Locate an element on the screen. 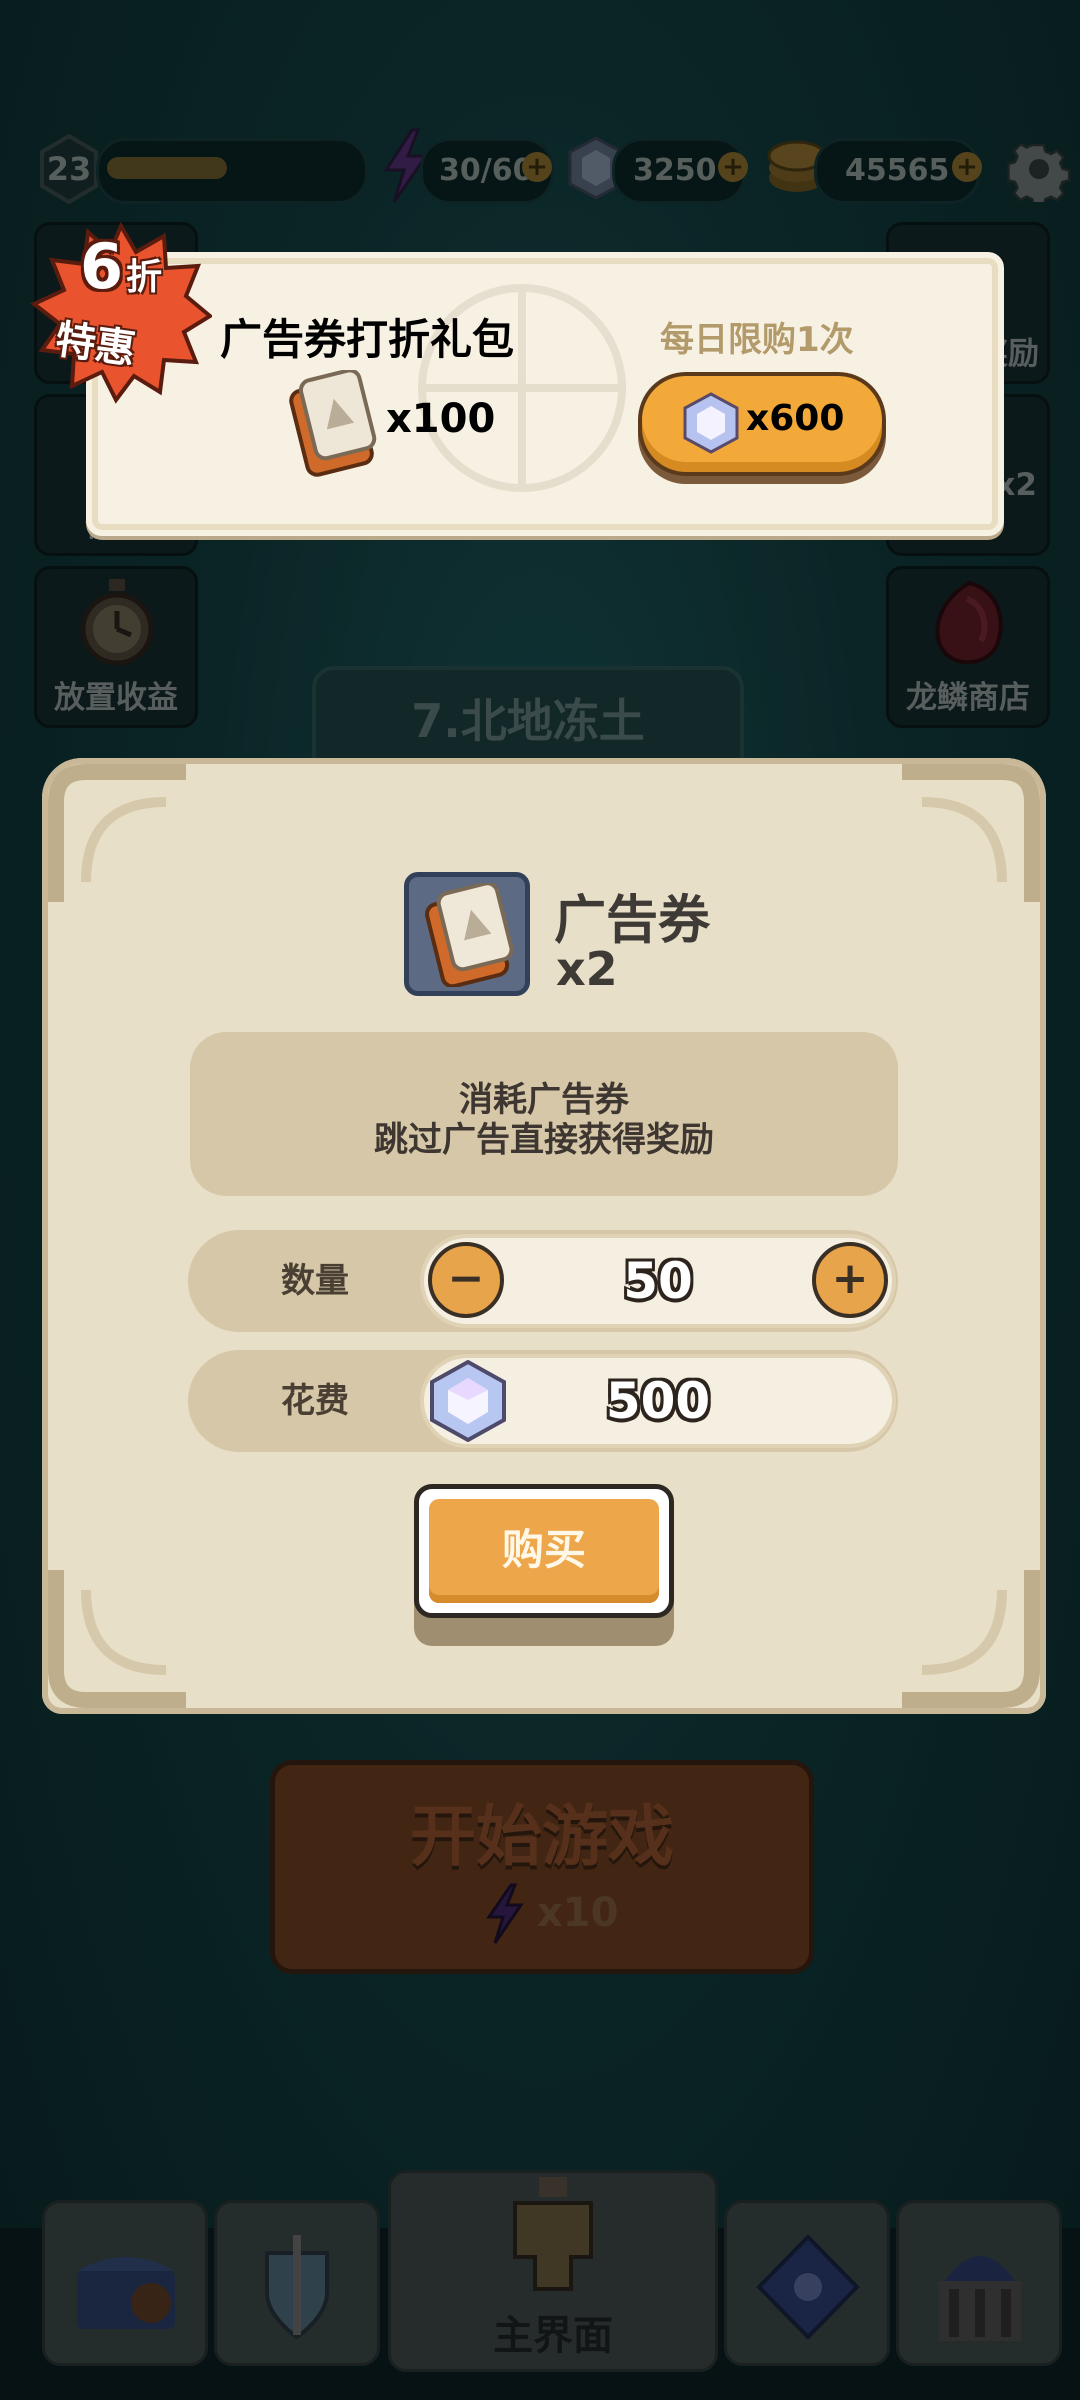  buy-button: 购买 is located at coordinates (544, 1551).